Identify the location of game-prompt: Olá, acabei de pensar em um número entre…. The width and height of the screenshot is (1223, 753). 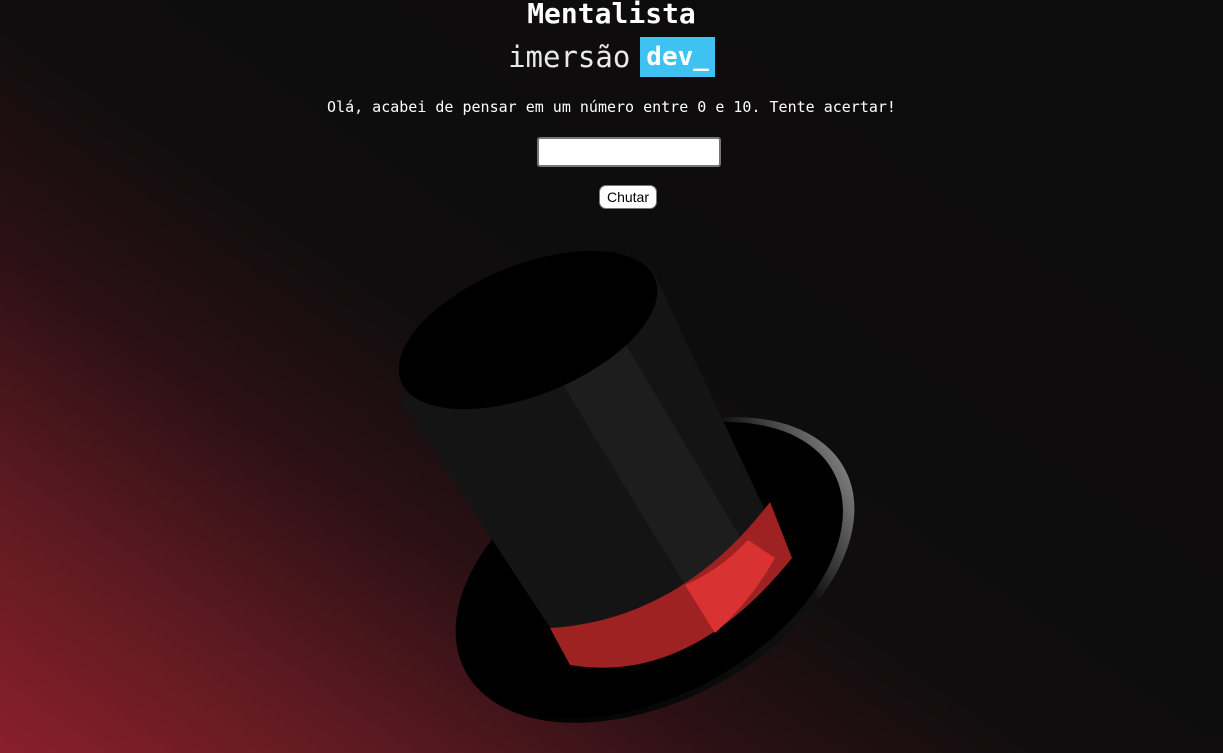
(611, 107).